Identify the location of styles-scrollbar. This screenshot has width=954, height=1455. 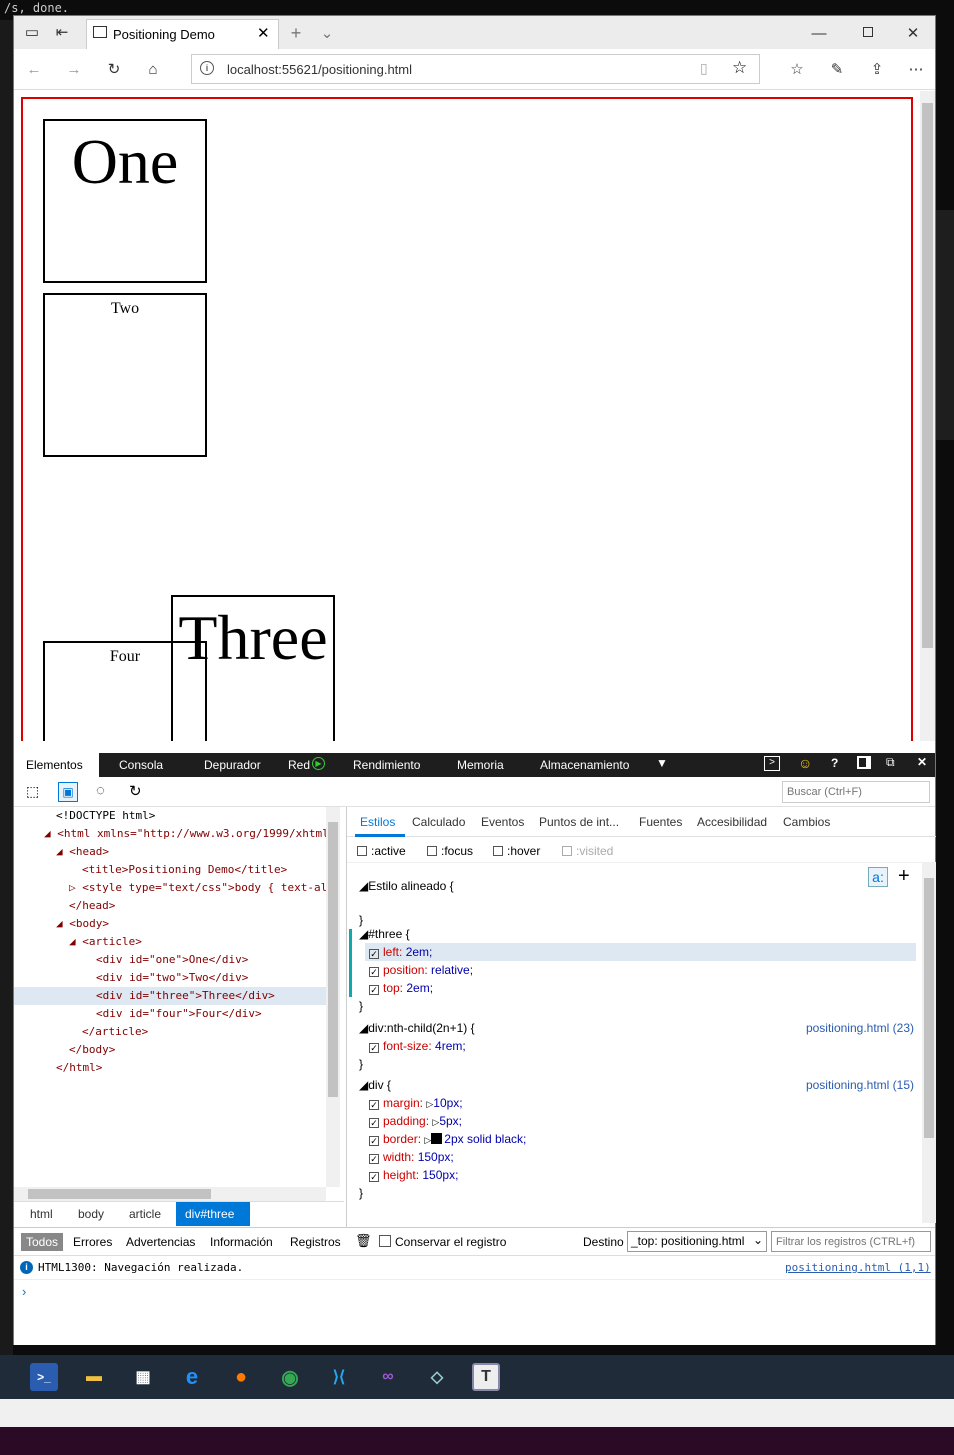
(929, 1043).